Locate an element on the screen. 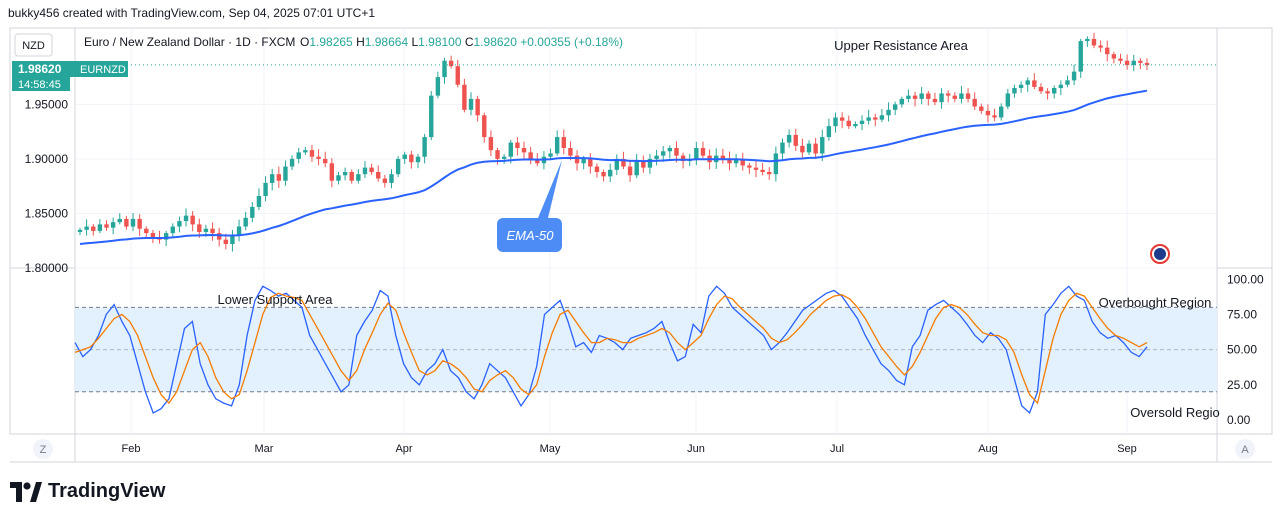  auto-zoom-label: Z is located at coordinates (43, 450).